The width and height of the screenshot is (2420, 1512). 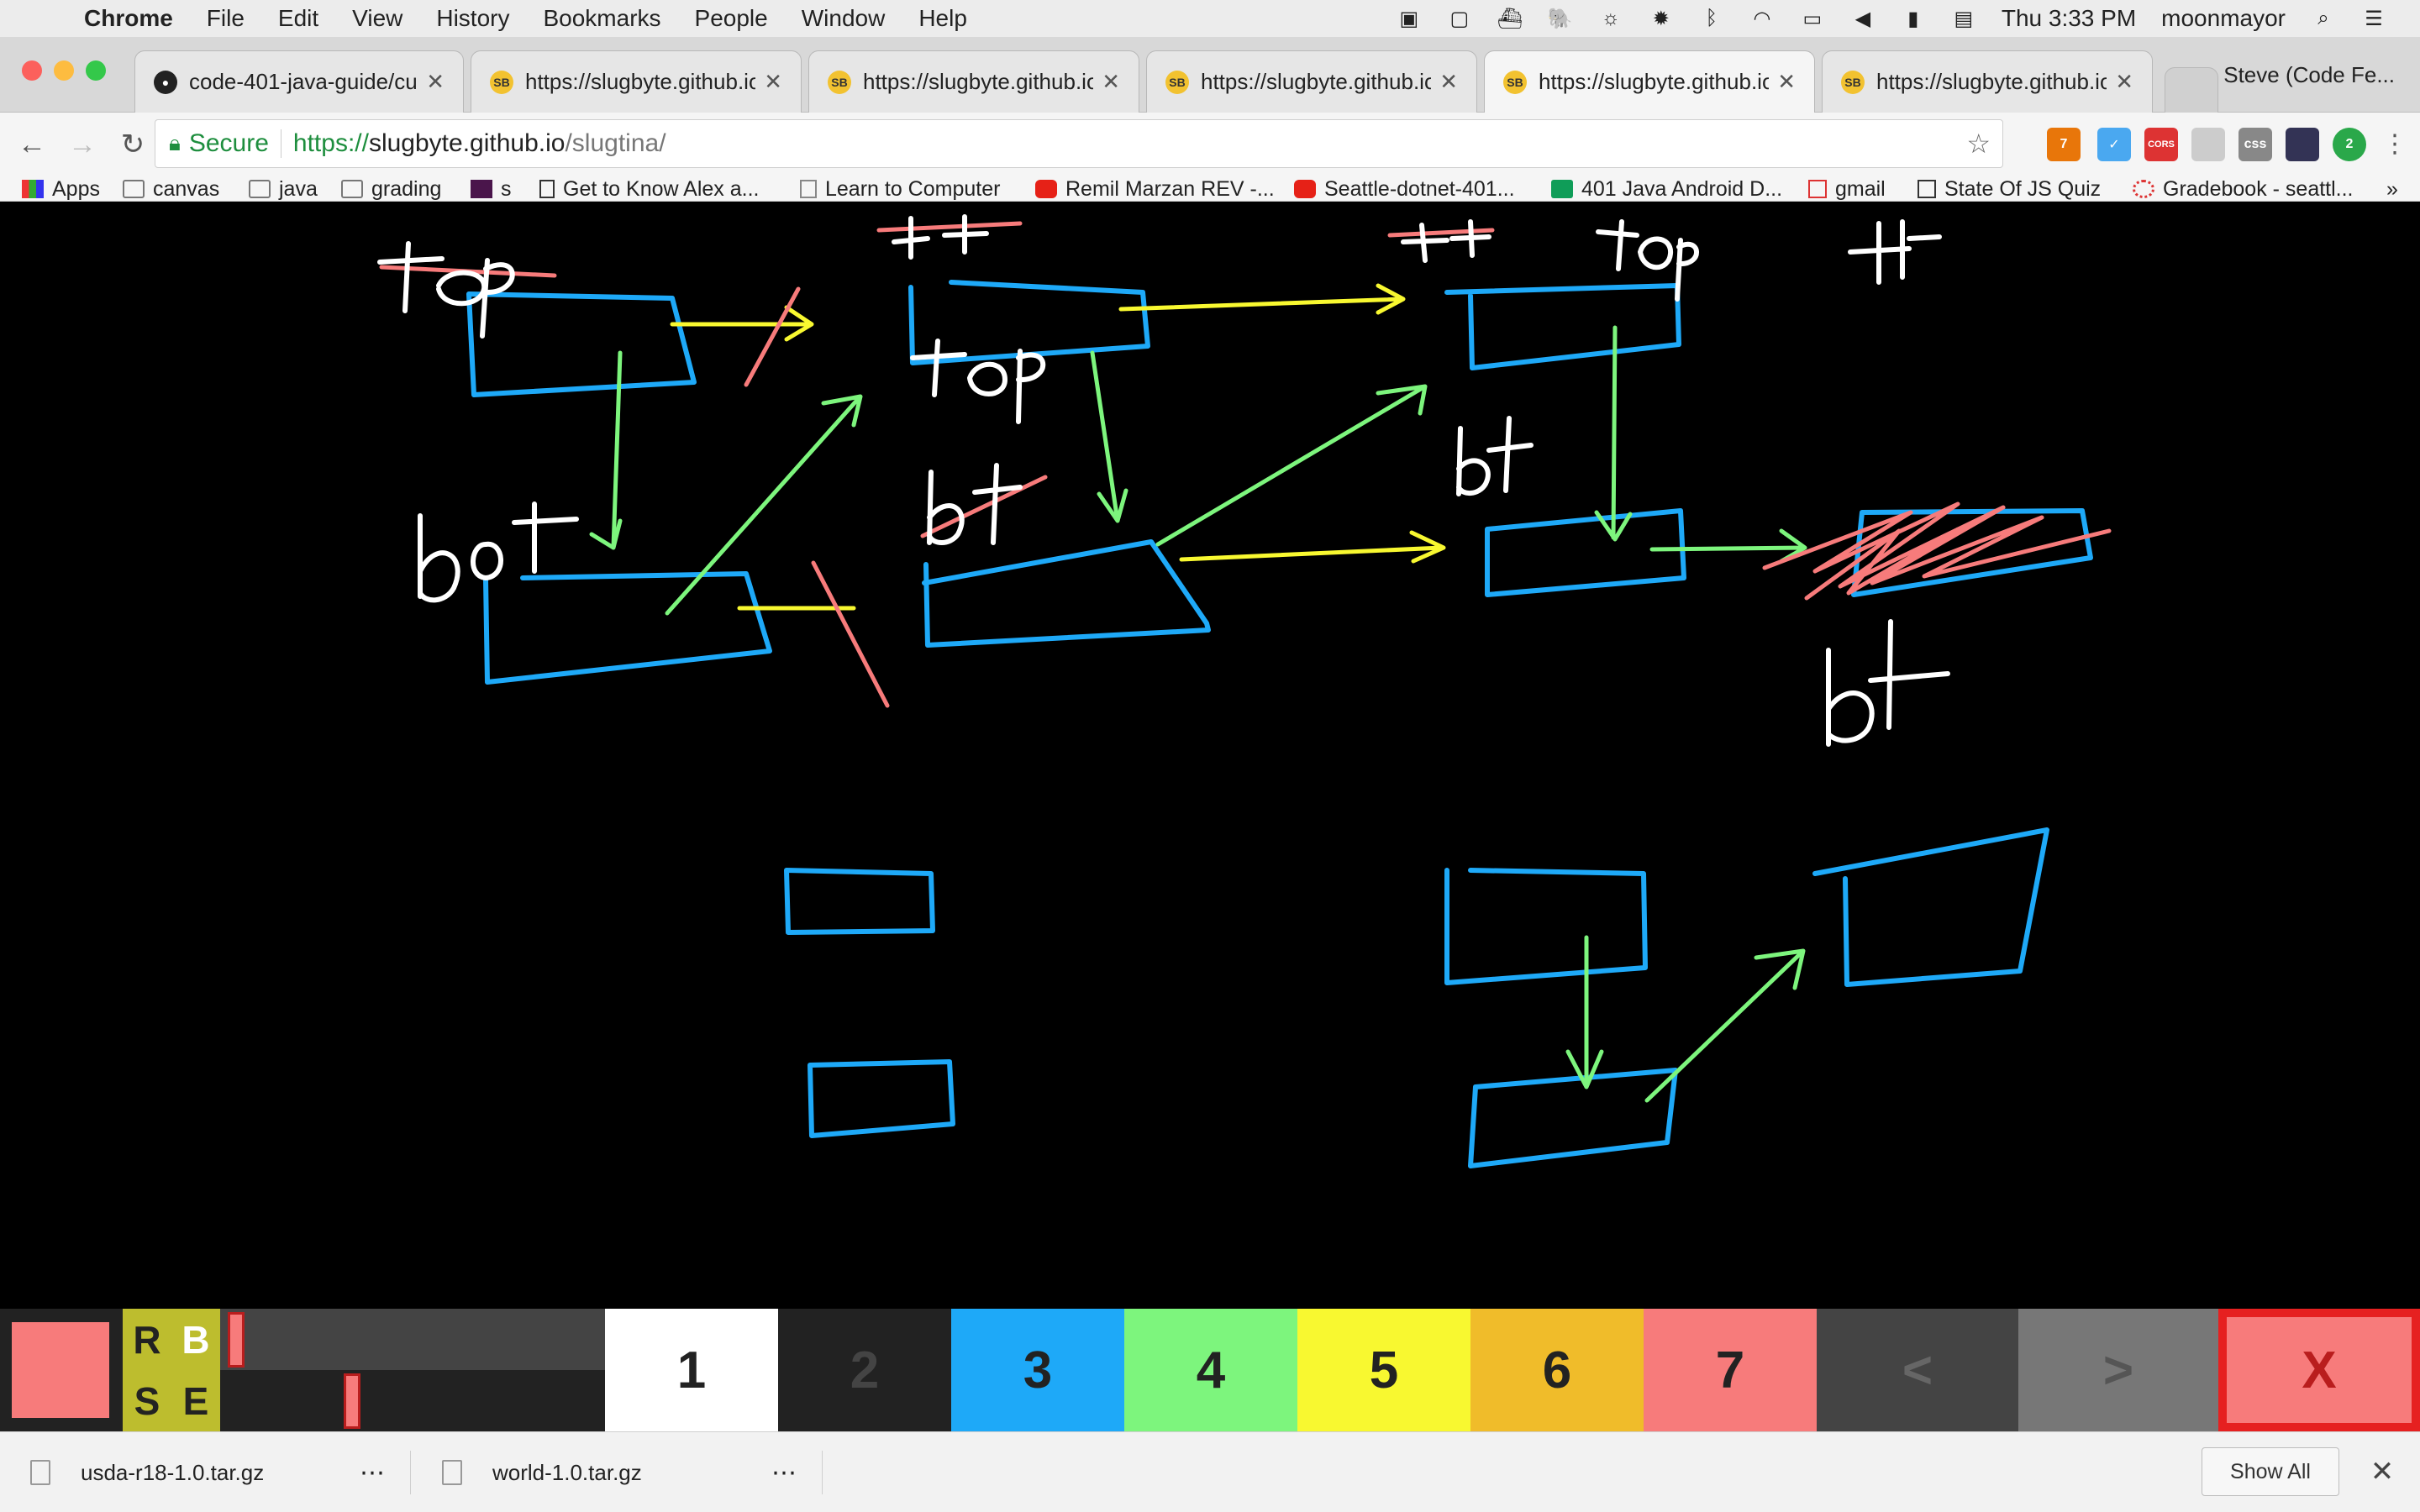 I want to click on tab-slugbyte-5: SB https://slugbyte.github.io/ ✕, so click(x=1987, y=81).